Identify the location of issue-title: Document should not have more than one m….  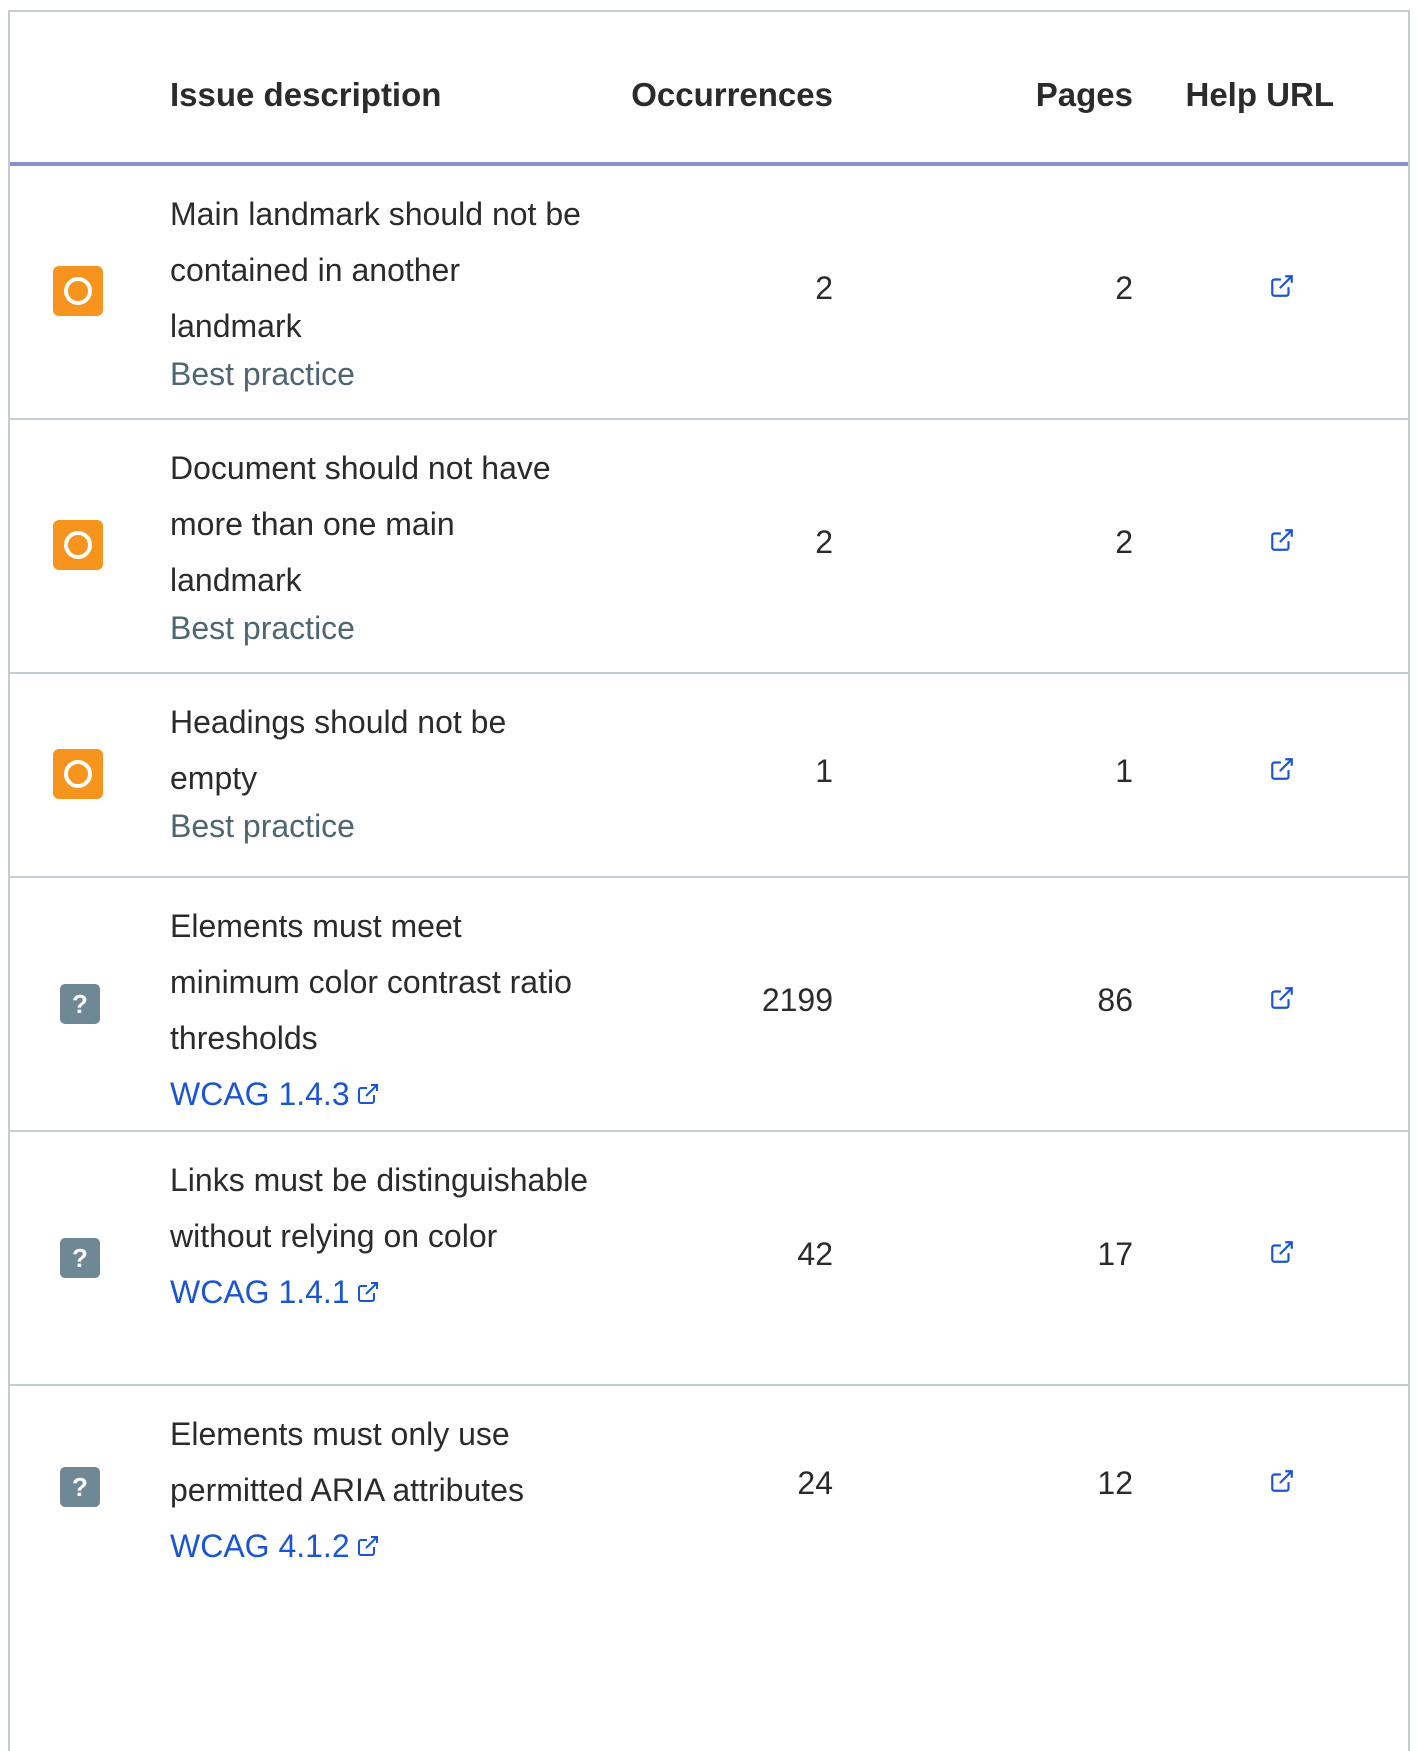
(360, 524).